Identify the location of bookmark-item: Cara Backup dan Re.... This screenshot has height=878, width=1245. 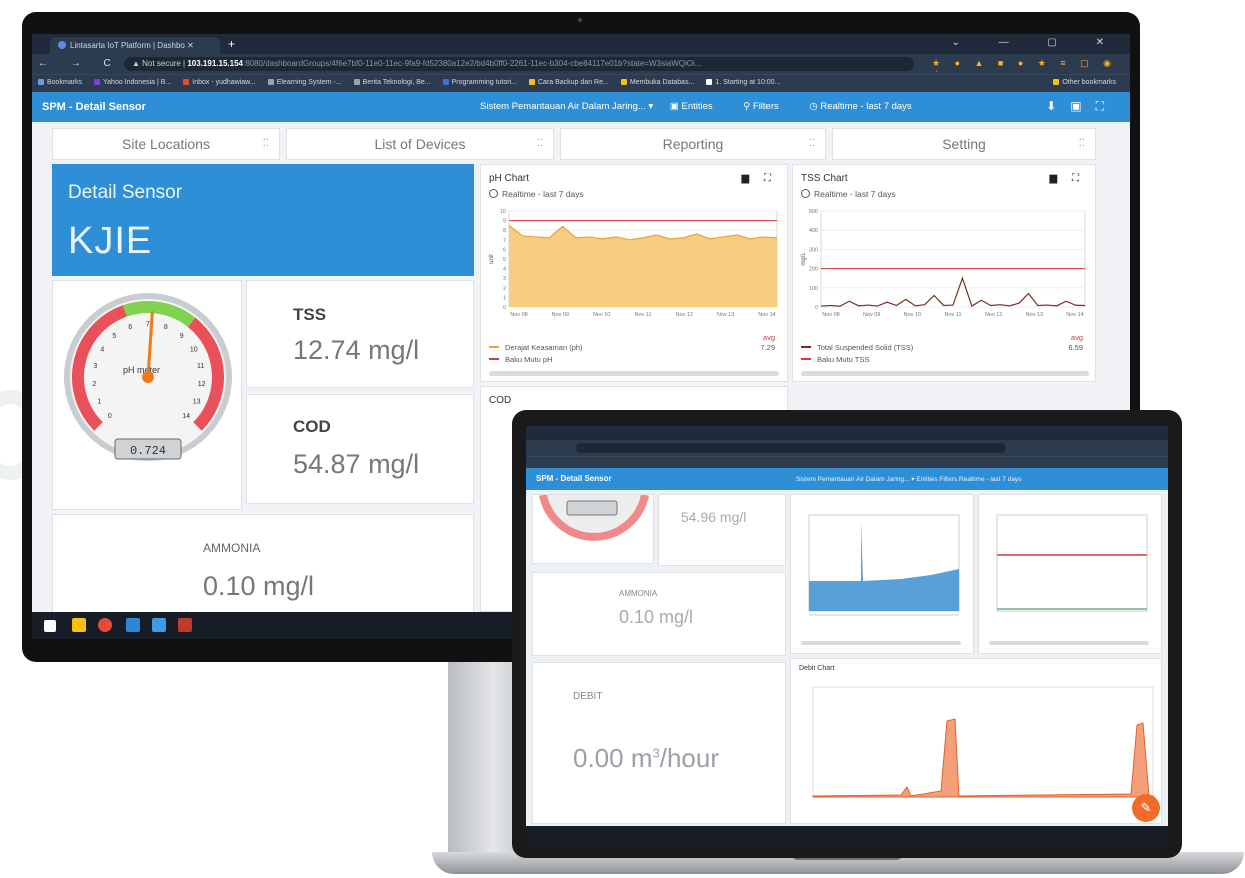
(569, 82).